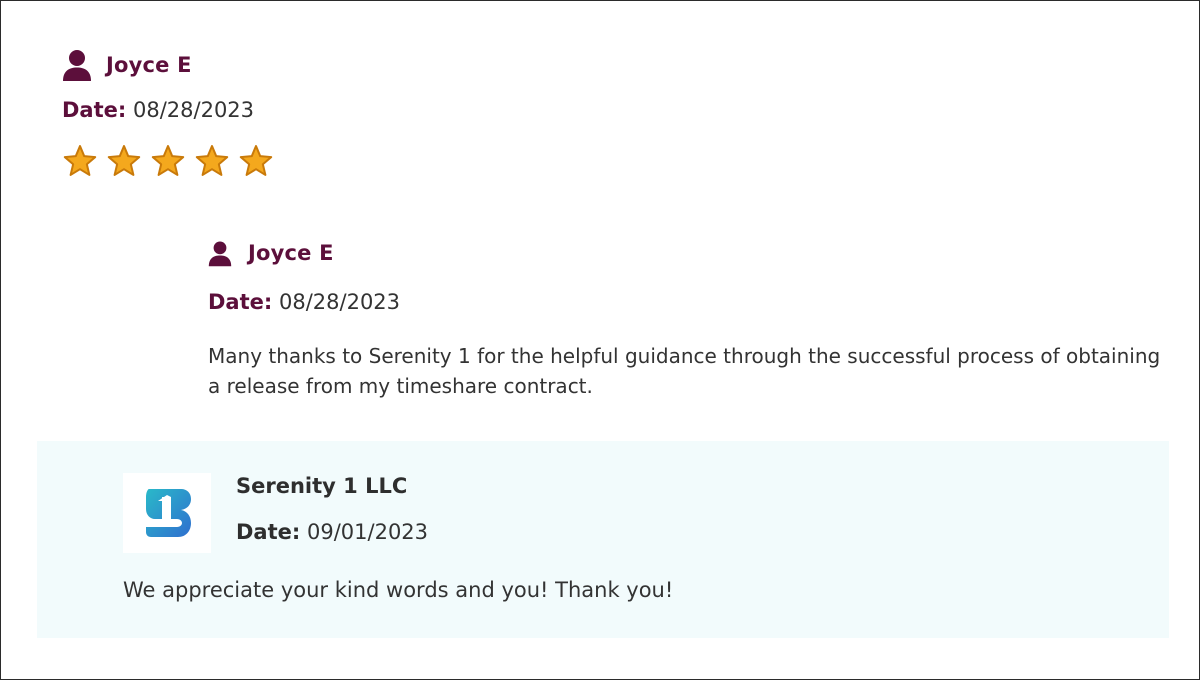 This screenshot has width=1200, height=680. I want to click on company-name: Serenity 1 LLC, so click(322, 486).